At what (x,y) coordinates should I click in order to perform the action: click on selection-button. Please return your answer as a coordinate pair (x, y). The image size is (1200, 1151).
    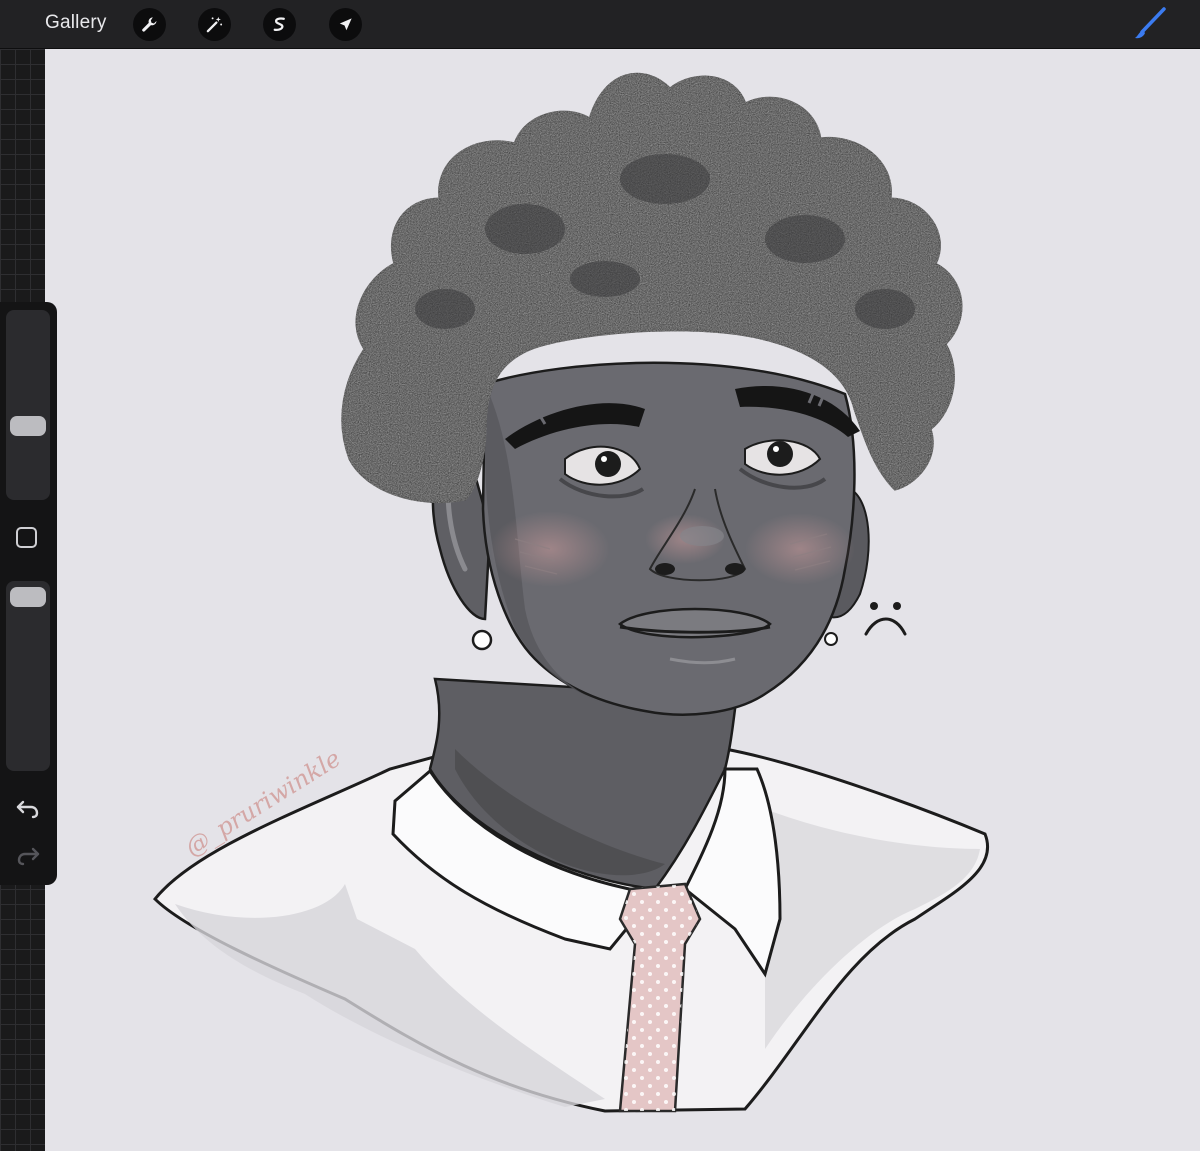
    Looking at the image, I should click on (279, 24).